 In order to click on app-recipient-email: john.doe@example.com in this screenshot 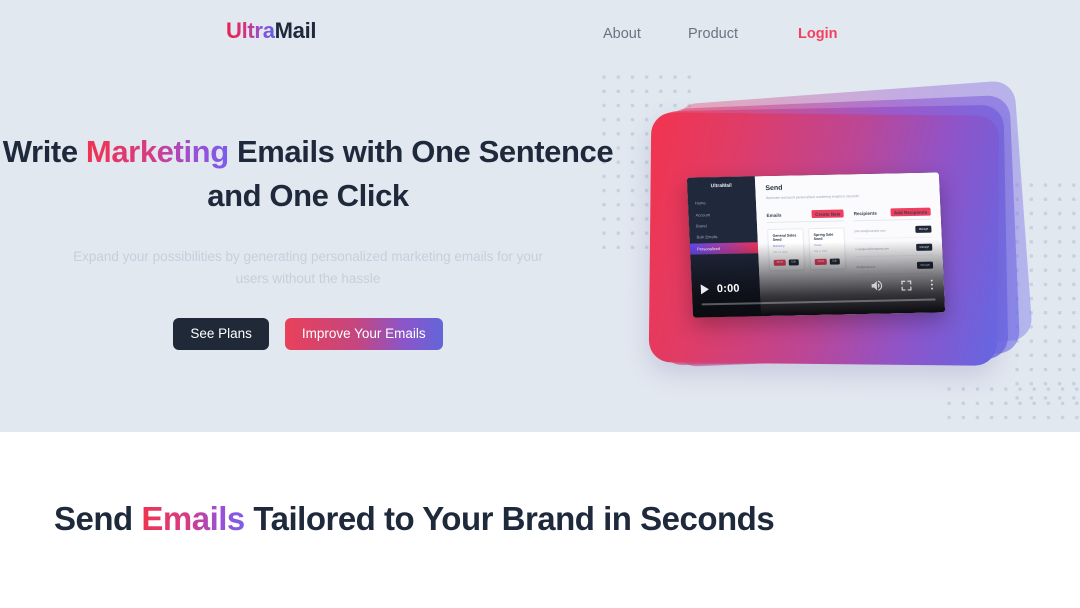, I will do `click(870, 230)`.